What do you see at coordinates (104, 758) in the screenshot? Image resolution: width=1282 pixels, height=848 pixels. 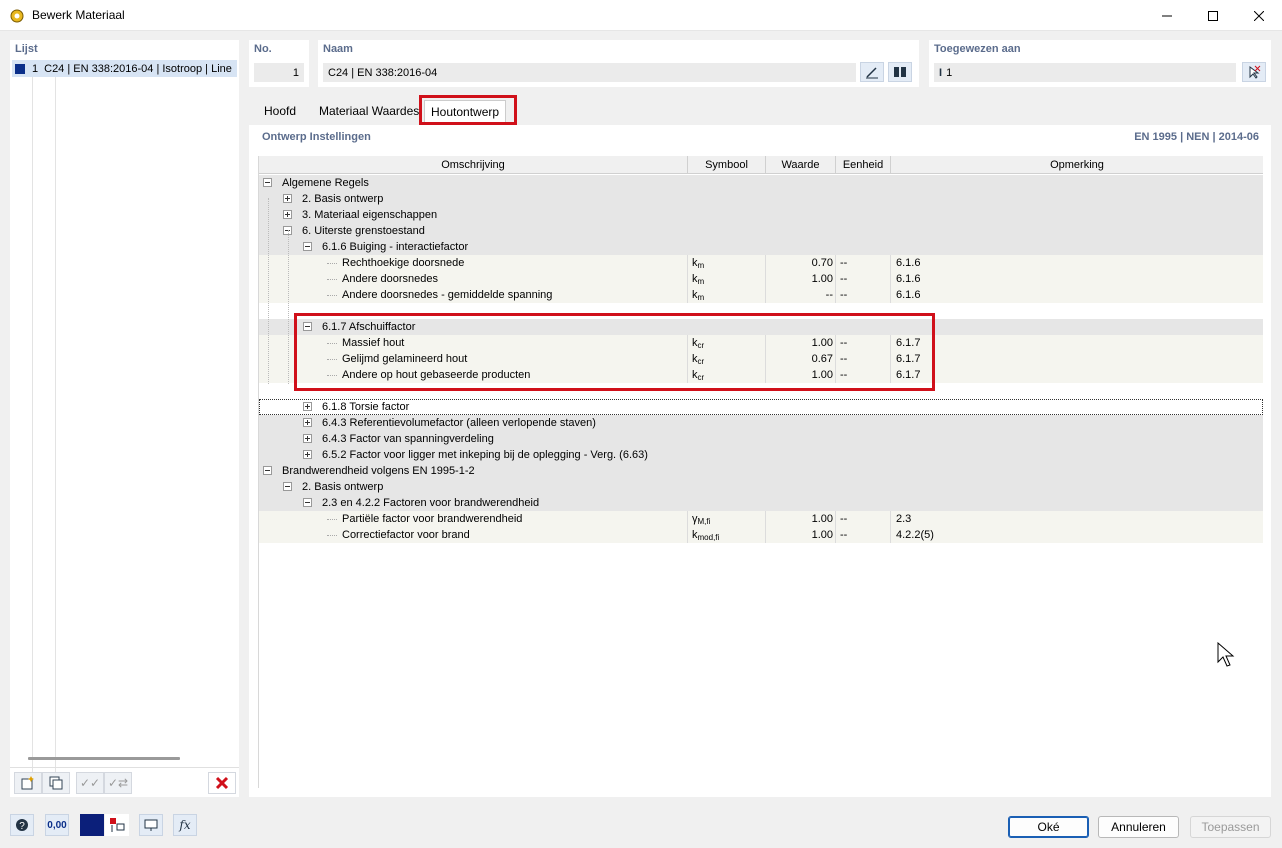 I see `horizontal-scrollbar` at bounding box center [104, 758].